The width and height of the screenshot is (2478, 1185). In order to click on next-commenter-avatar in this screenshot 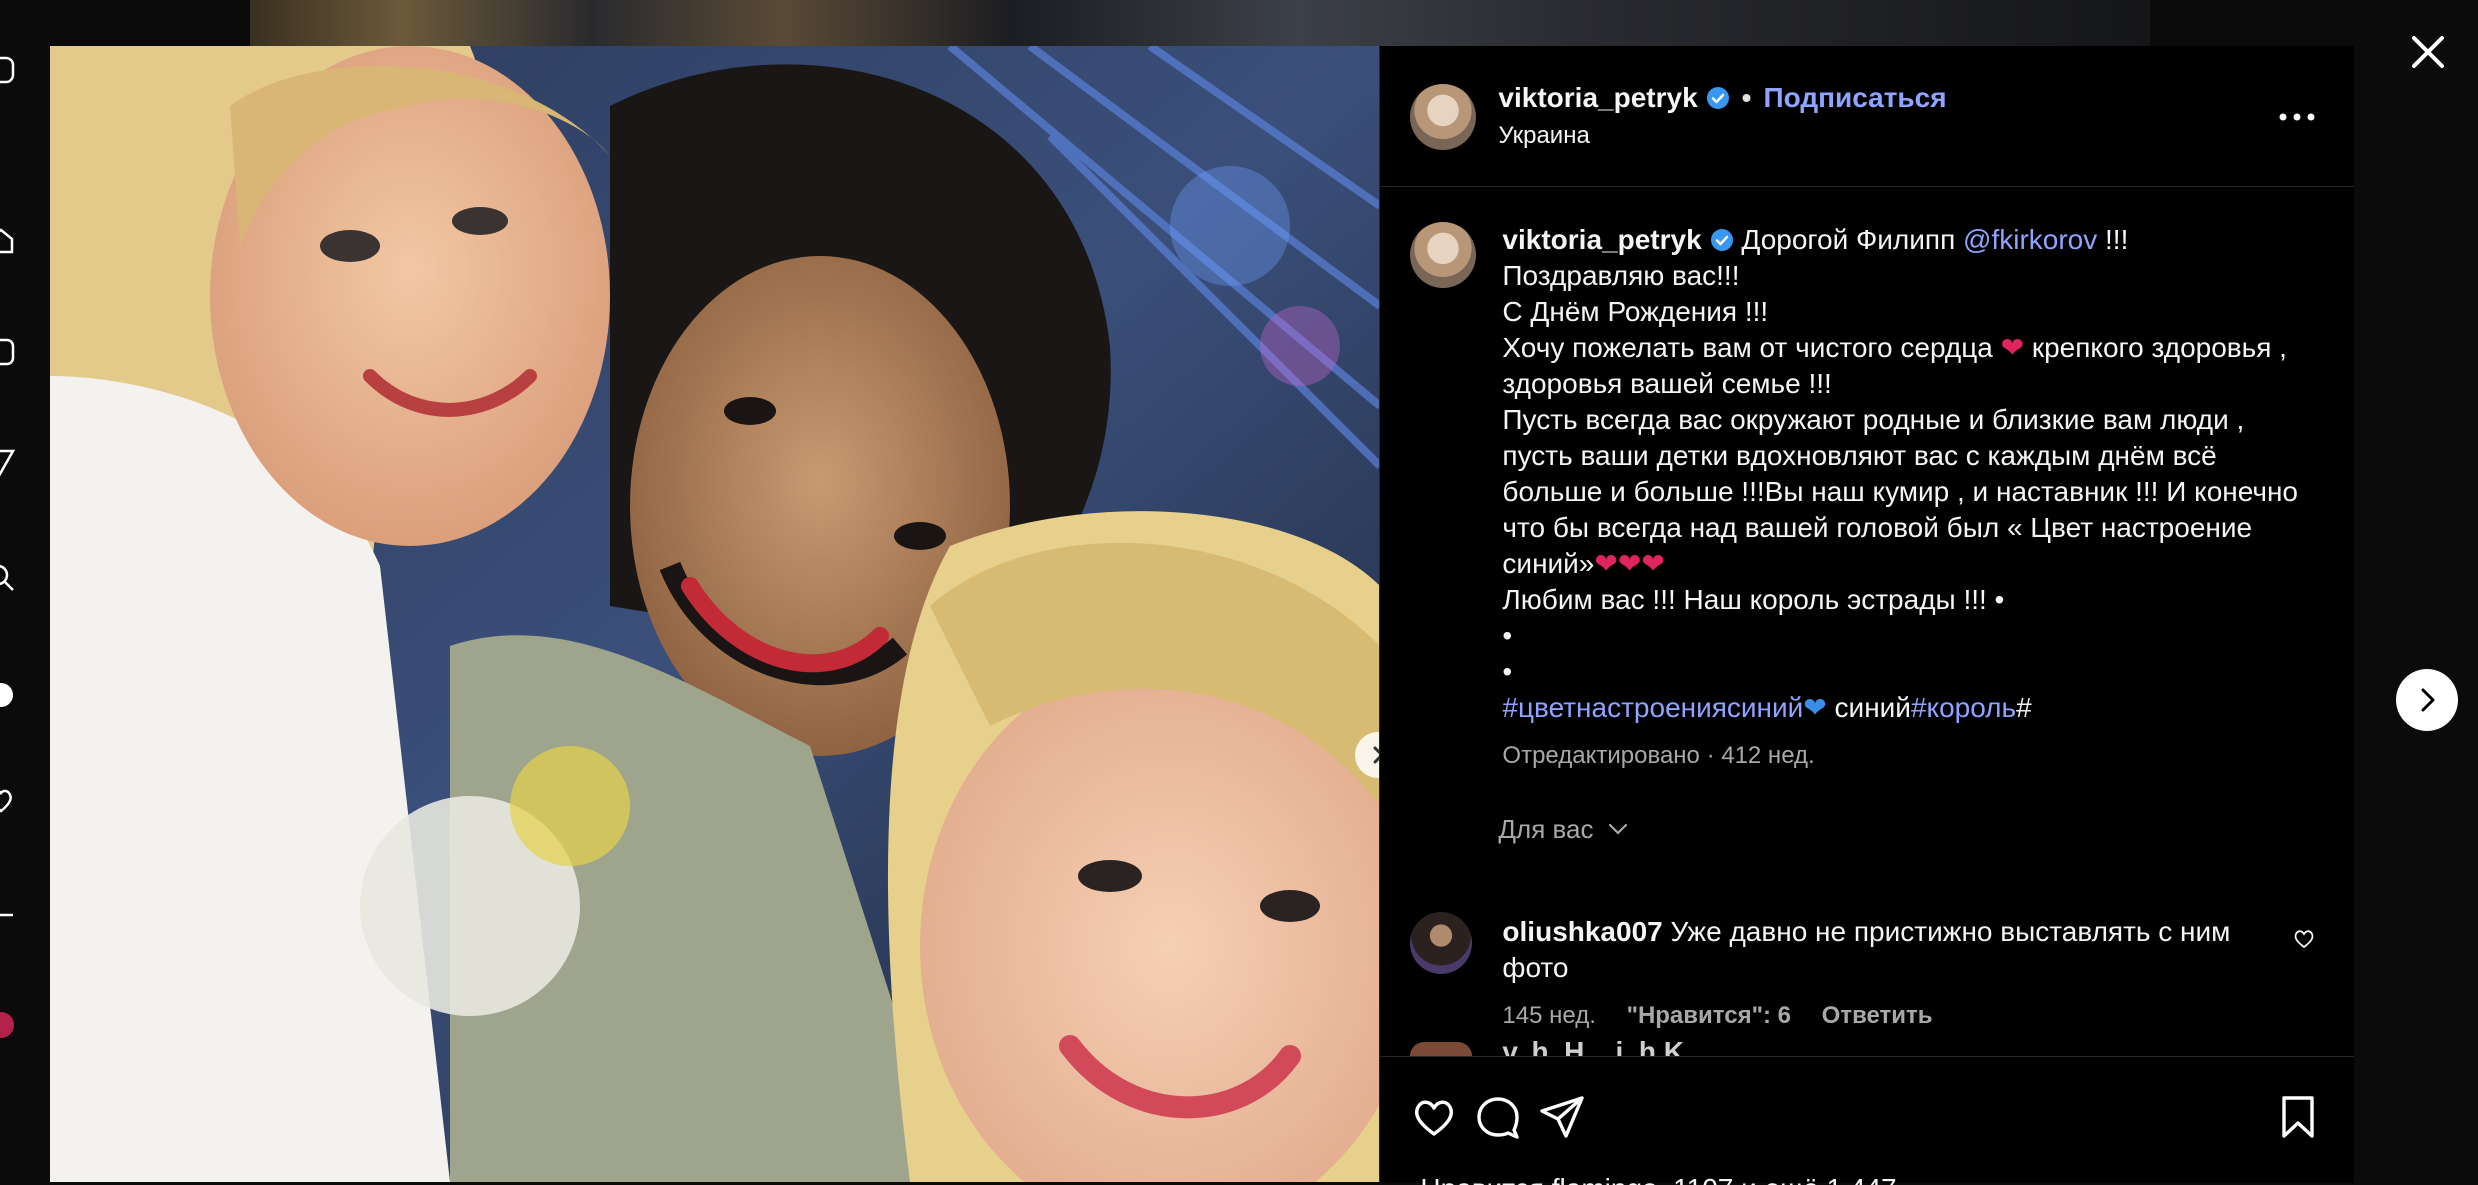, I will do `click(1441, 1049)`.